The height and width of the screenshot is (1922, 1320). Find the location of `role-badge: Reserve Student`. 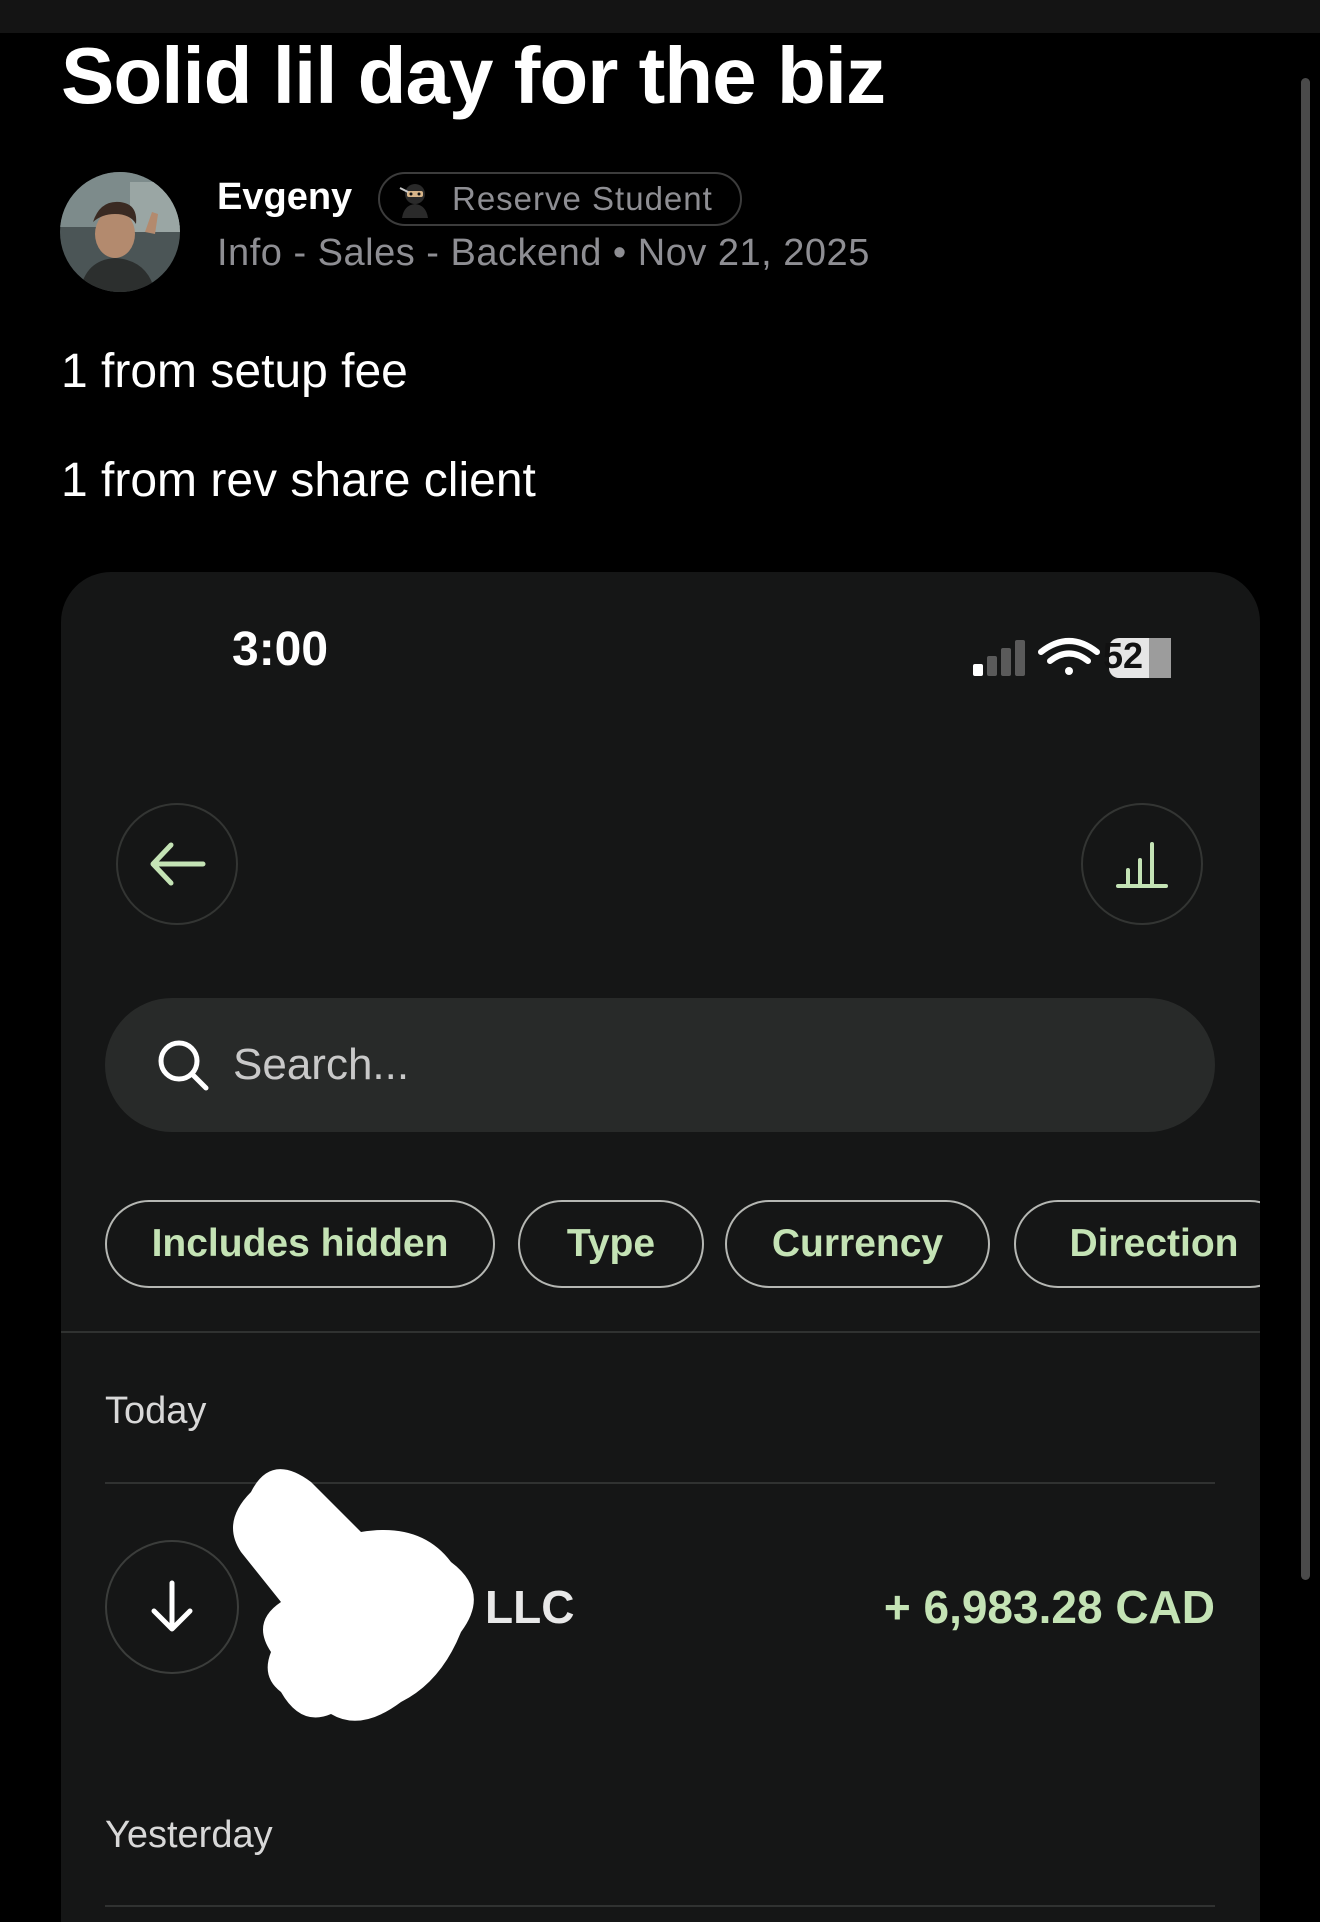

role-badge: Reserve Student is located at coordinates (560, 199).